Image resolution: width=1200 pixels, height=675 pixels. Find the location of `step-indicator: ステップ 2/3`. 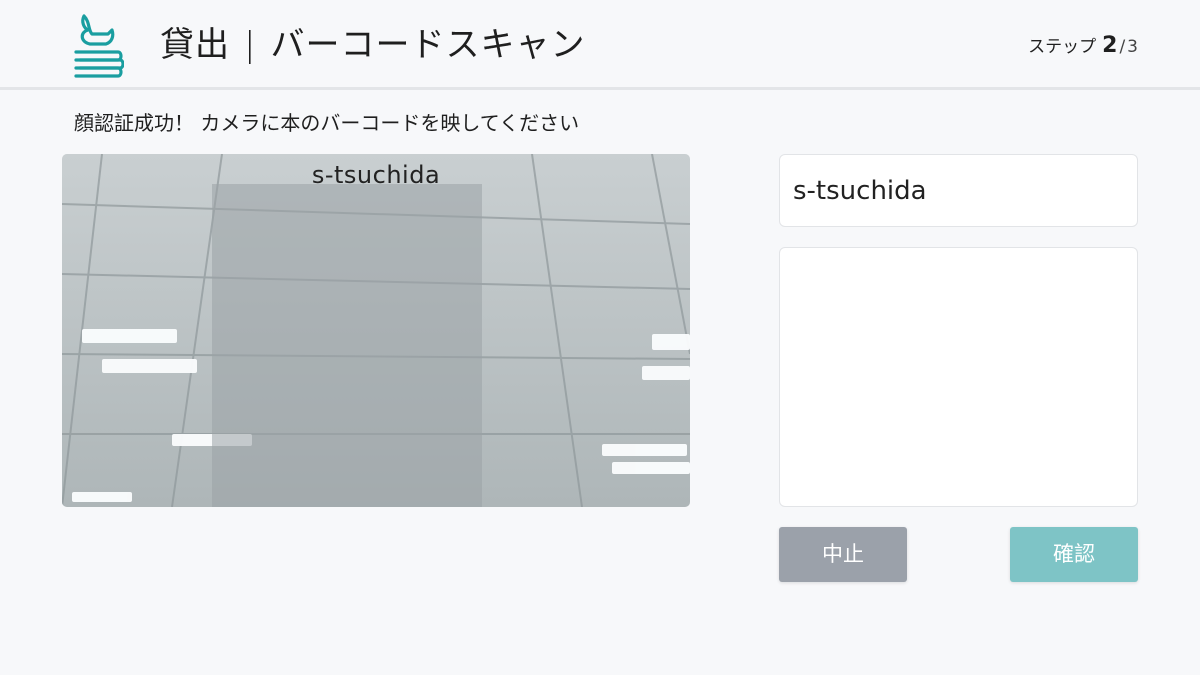

step-indicator: ステップ 2/3 is located at coordinates (1083, 46).